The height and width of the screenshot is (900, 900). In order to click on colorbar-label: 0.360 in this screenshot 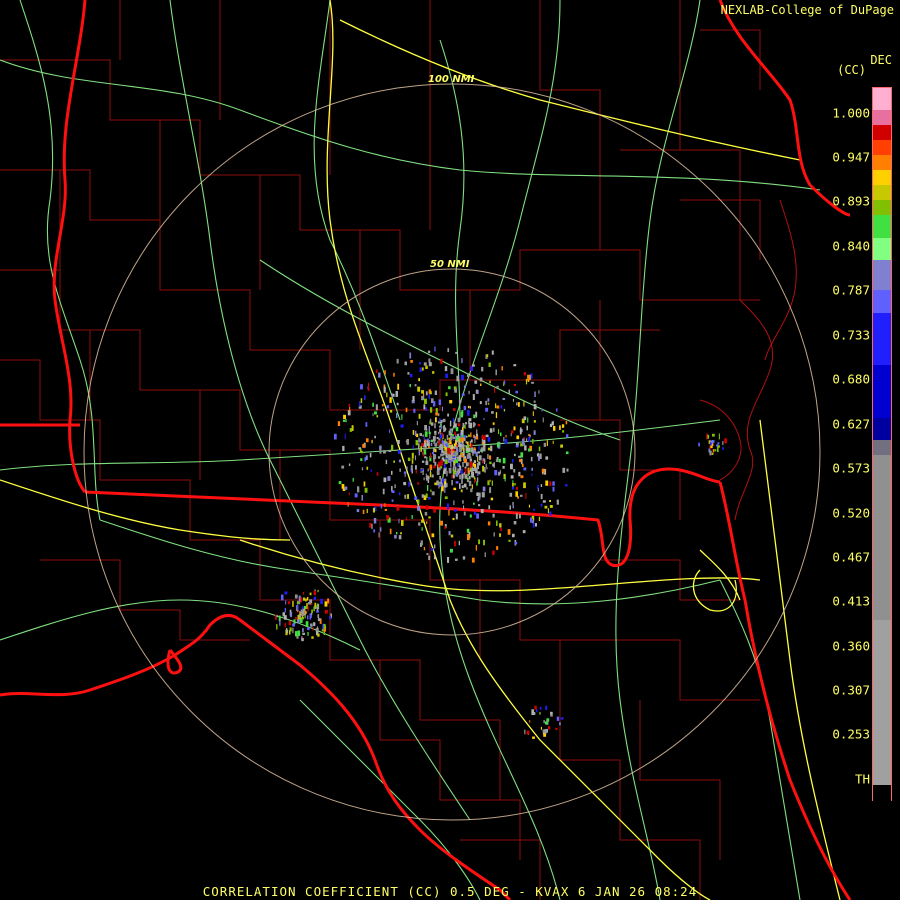, I will do `click(851, 646)`.